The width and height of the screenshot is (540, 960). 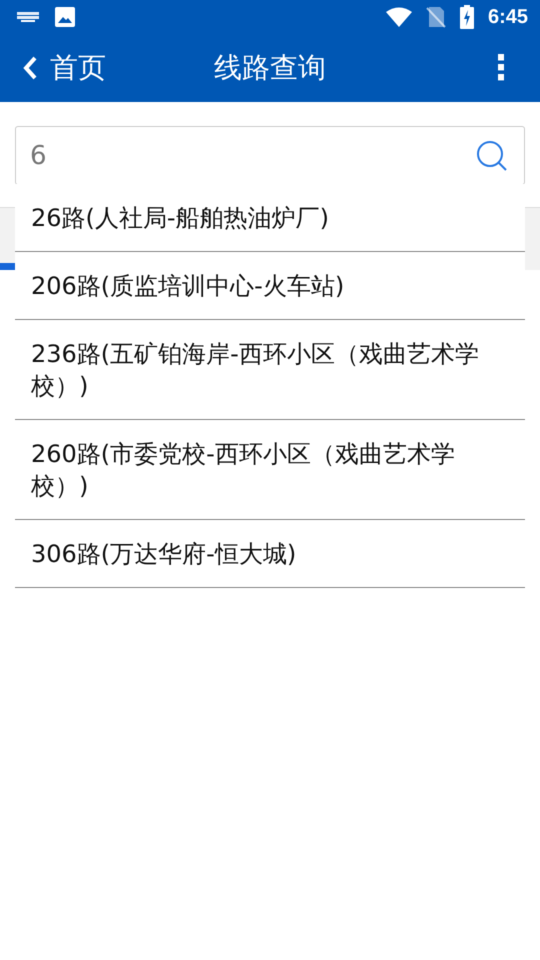 I want to click on more-menu-button: ⋮, so click(x=501, y=68).